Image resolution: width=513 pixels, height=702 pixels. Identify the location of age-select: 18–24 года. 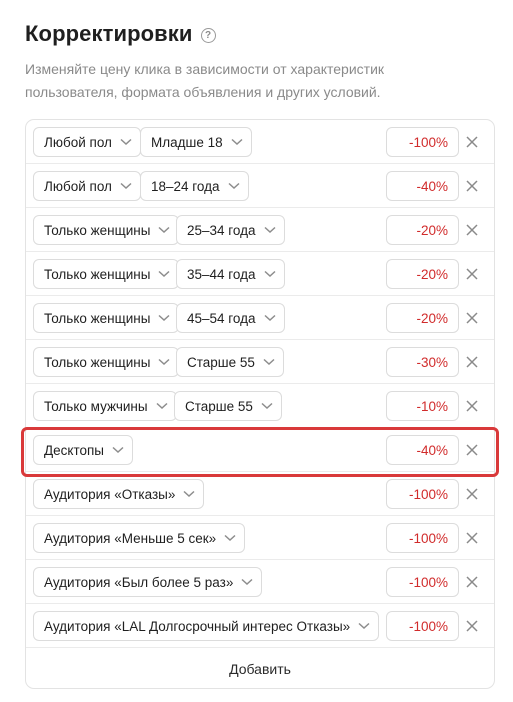
(194, 186).